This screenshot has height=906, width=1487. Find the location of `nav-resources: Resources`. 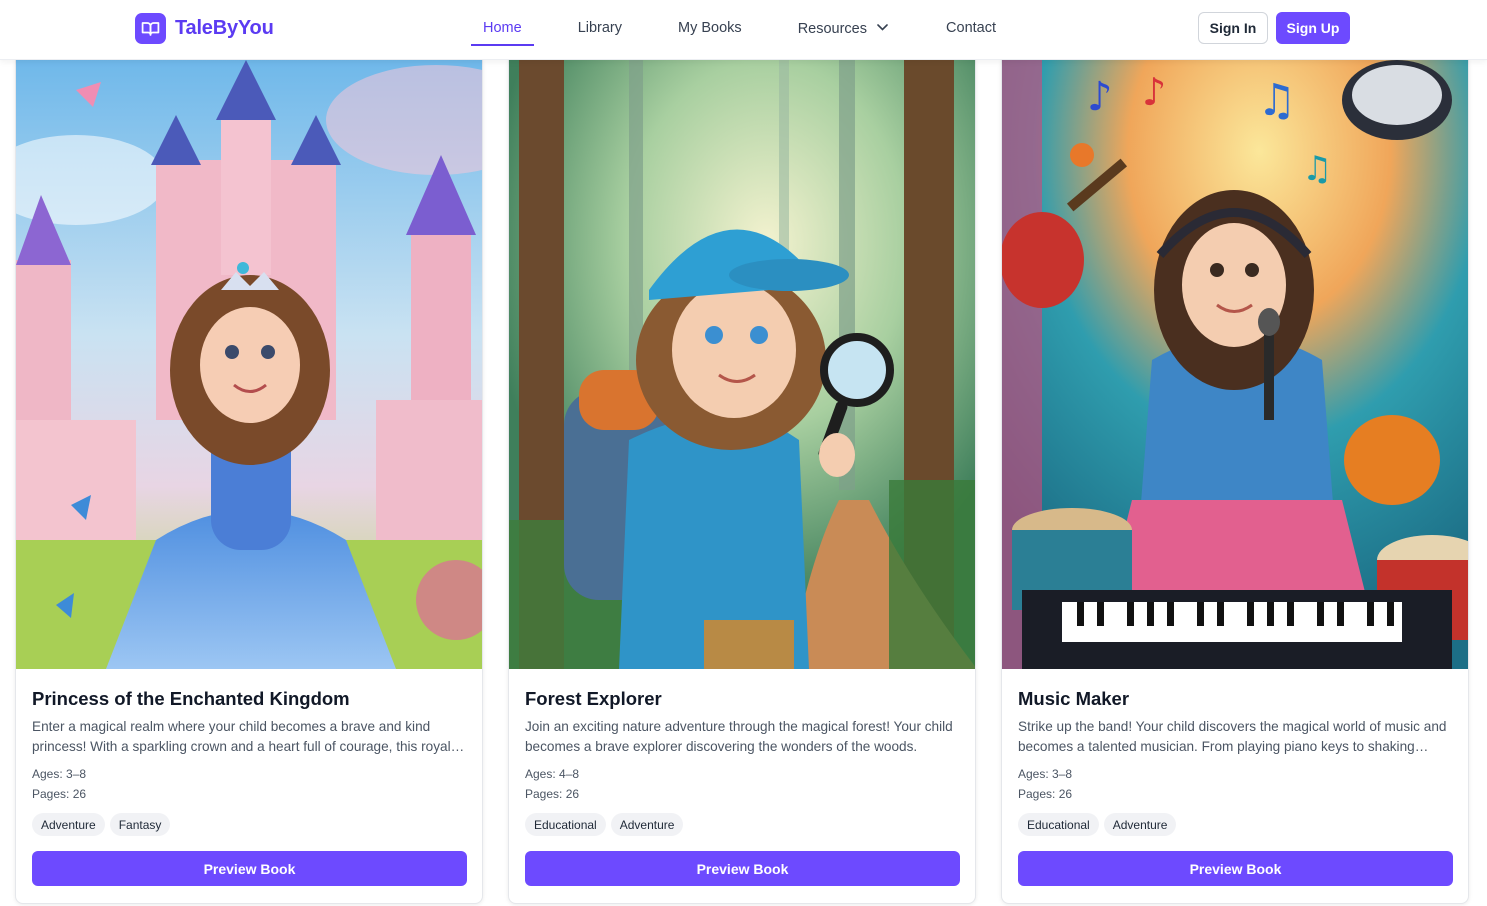

nav-resources: Resources is located at coordinates (843, 23).